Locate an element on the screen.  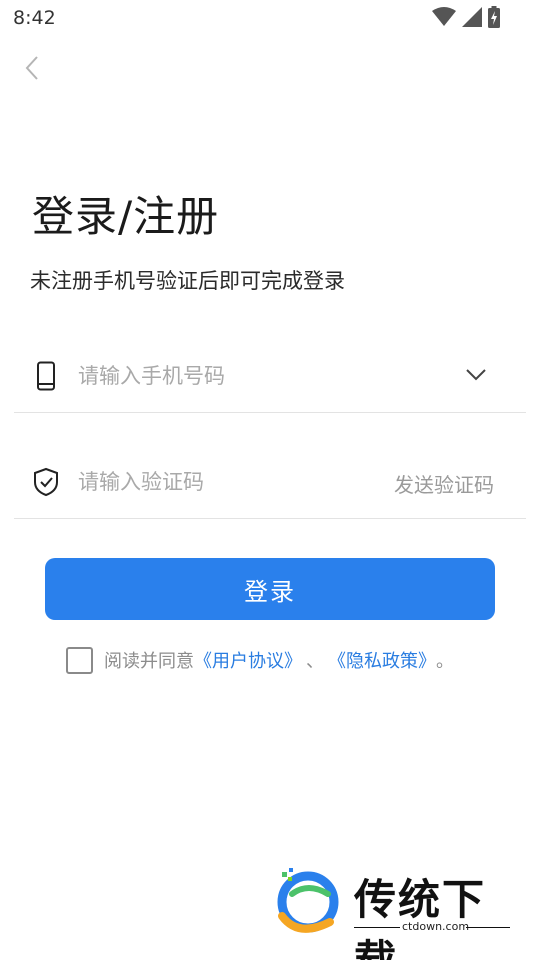
watermark-rule-left is located at coordinates (377, 927).